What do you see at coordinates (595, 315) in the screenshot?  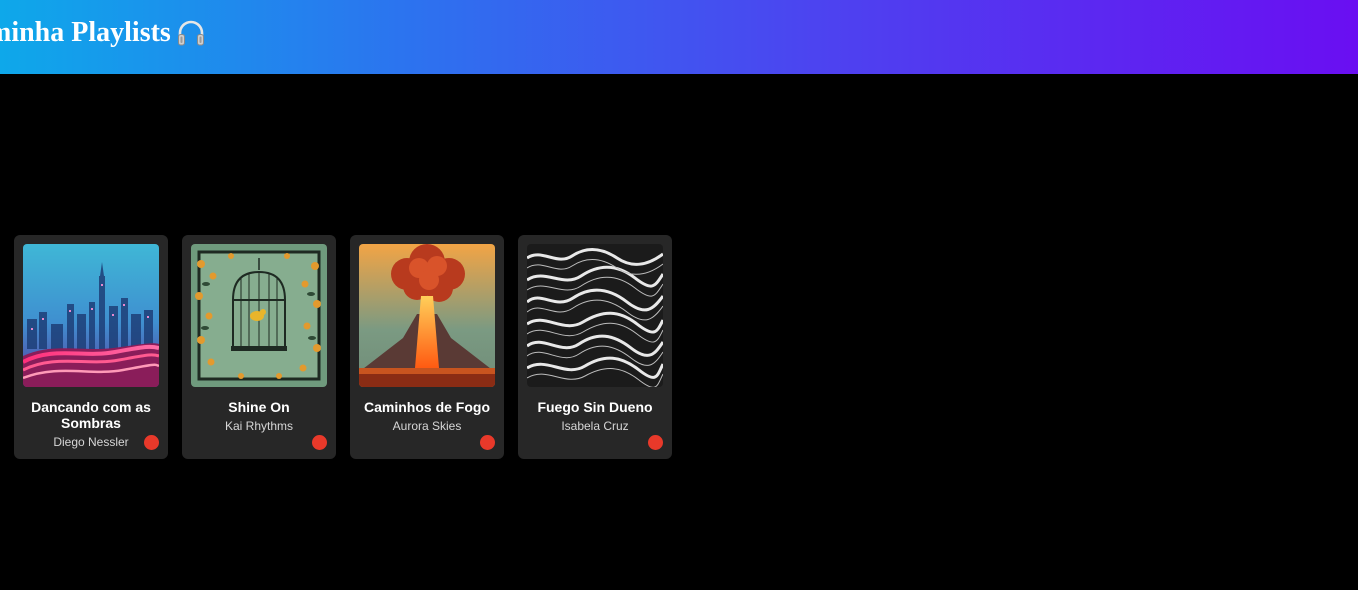 I see `wave-lines-cover` at bounding box center [595, 315].